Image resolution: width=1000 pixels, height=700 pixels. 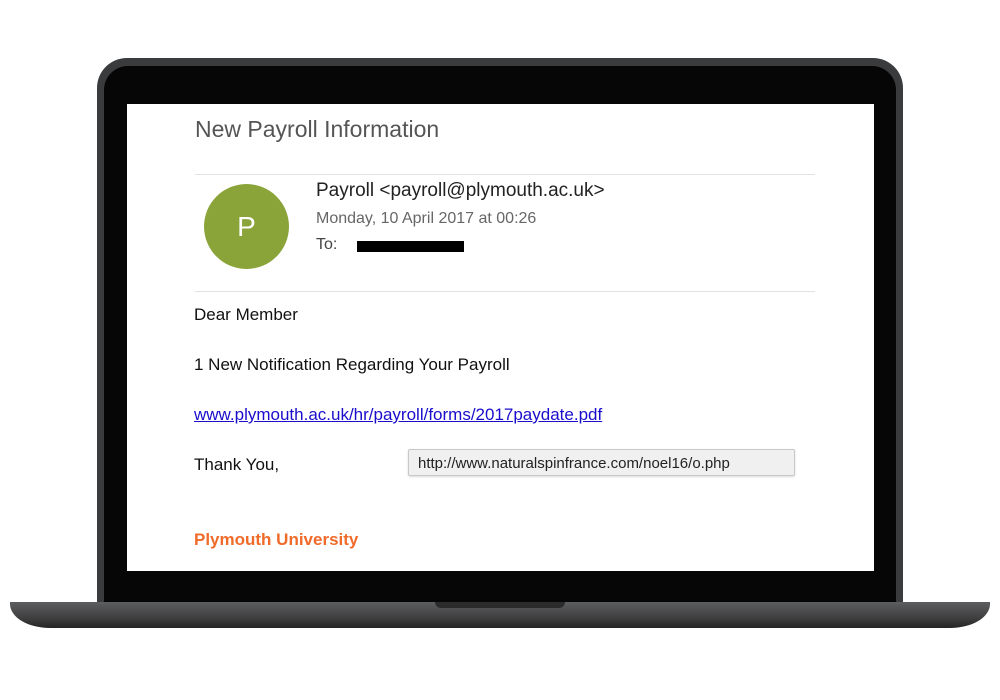 What do you see at coordinates (246, 314) in the screenshot?
I see `email-greeting: Dear Member` at bounding box center [246, 314].